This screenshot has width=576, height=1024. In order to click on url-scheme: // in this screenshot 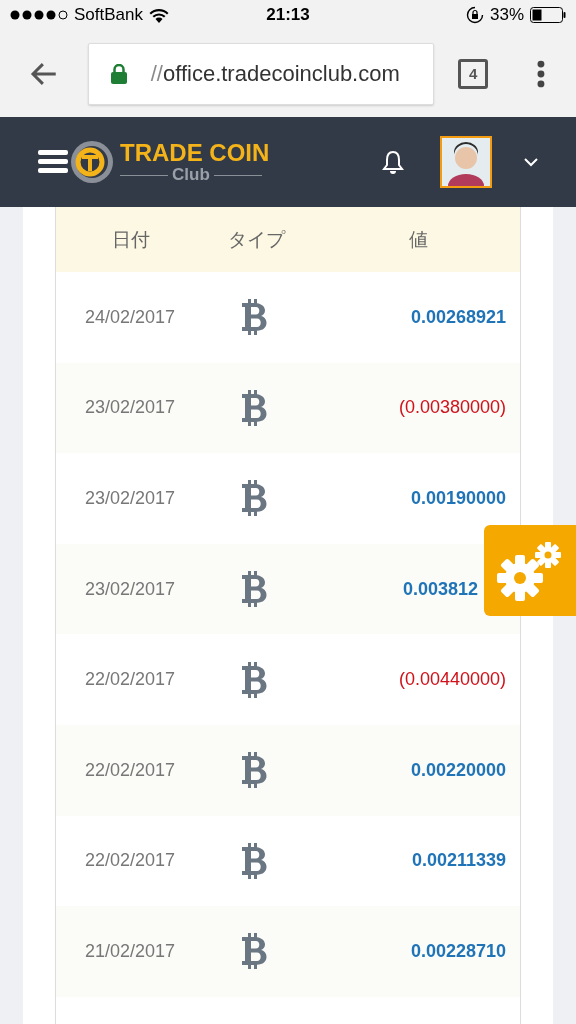, I will do `click(156, 73)`.